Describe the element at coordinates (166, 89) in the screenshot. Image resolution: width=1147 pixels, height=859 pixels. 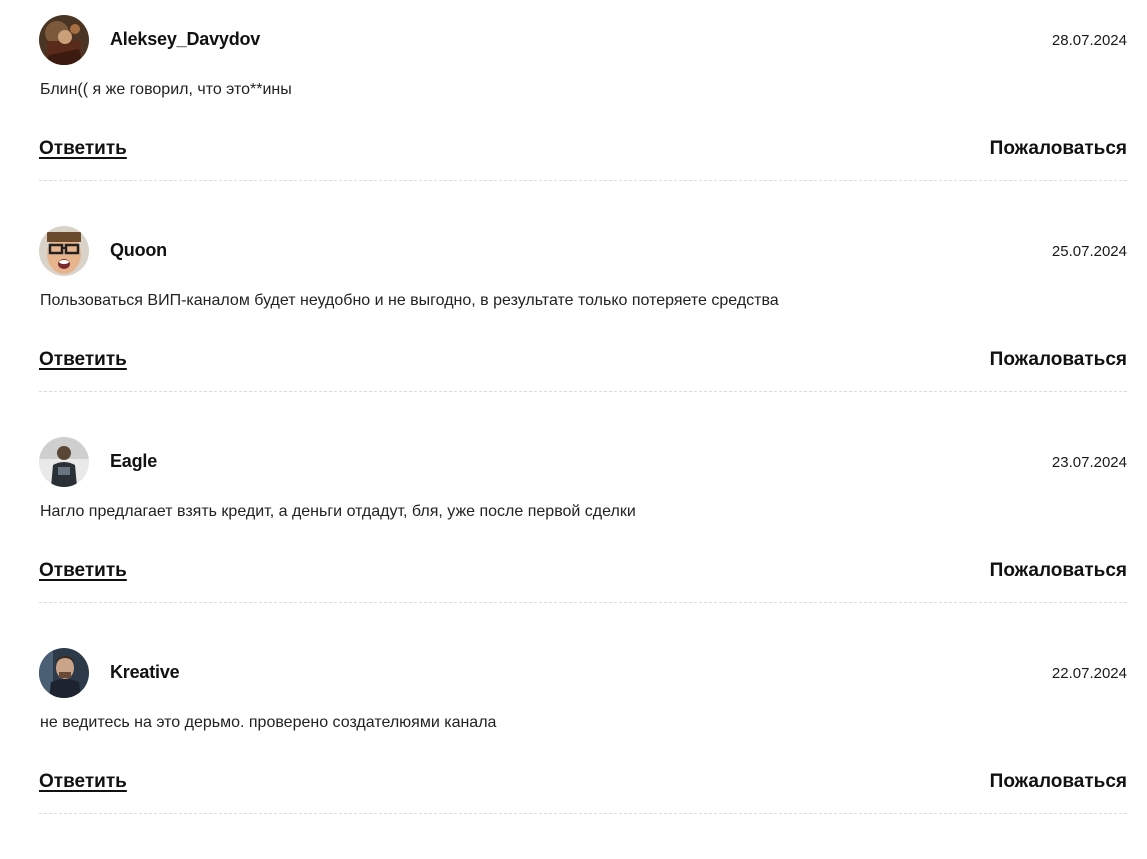
I see `comment-text: Блин(( я же говорил, что это**ины` at that location.